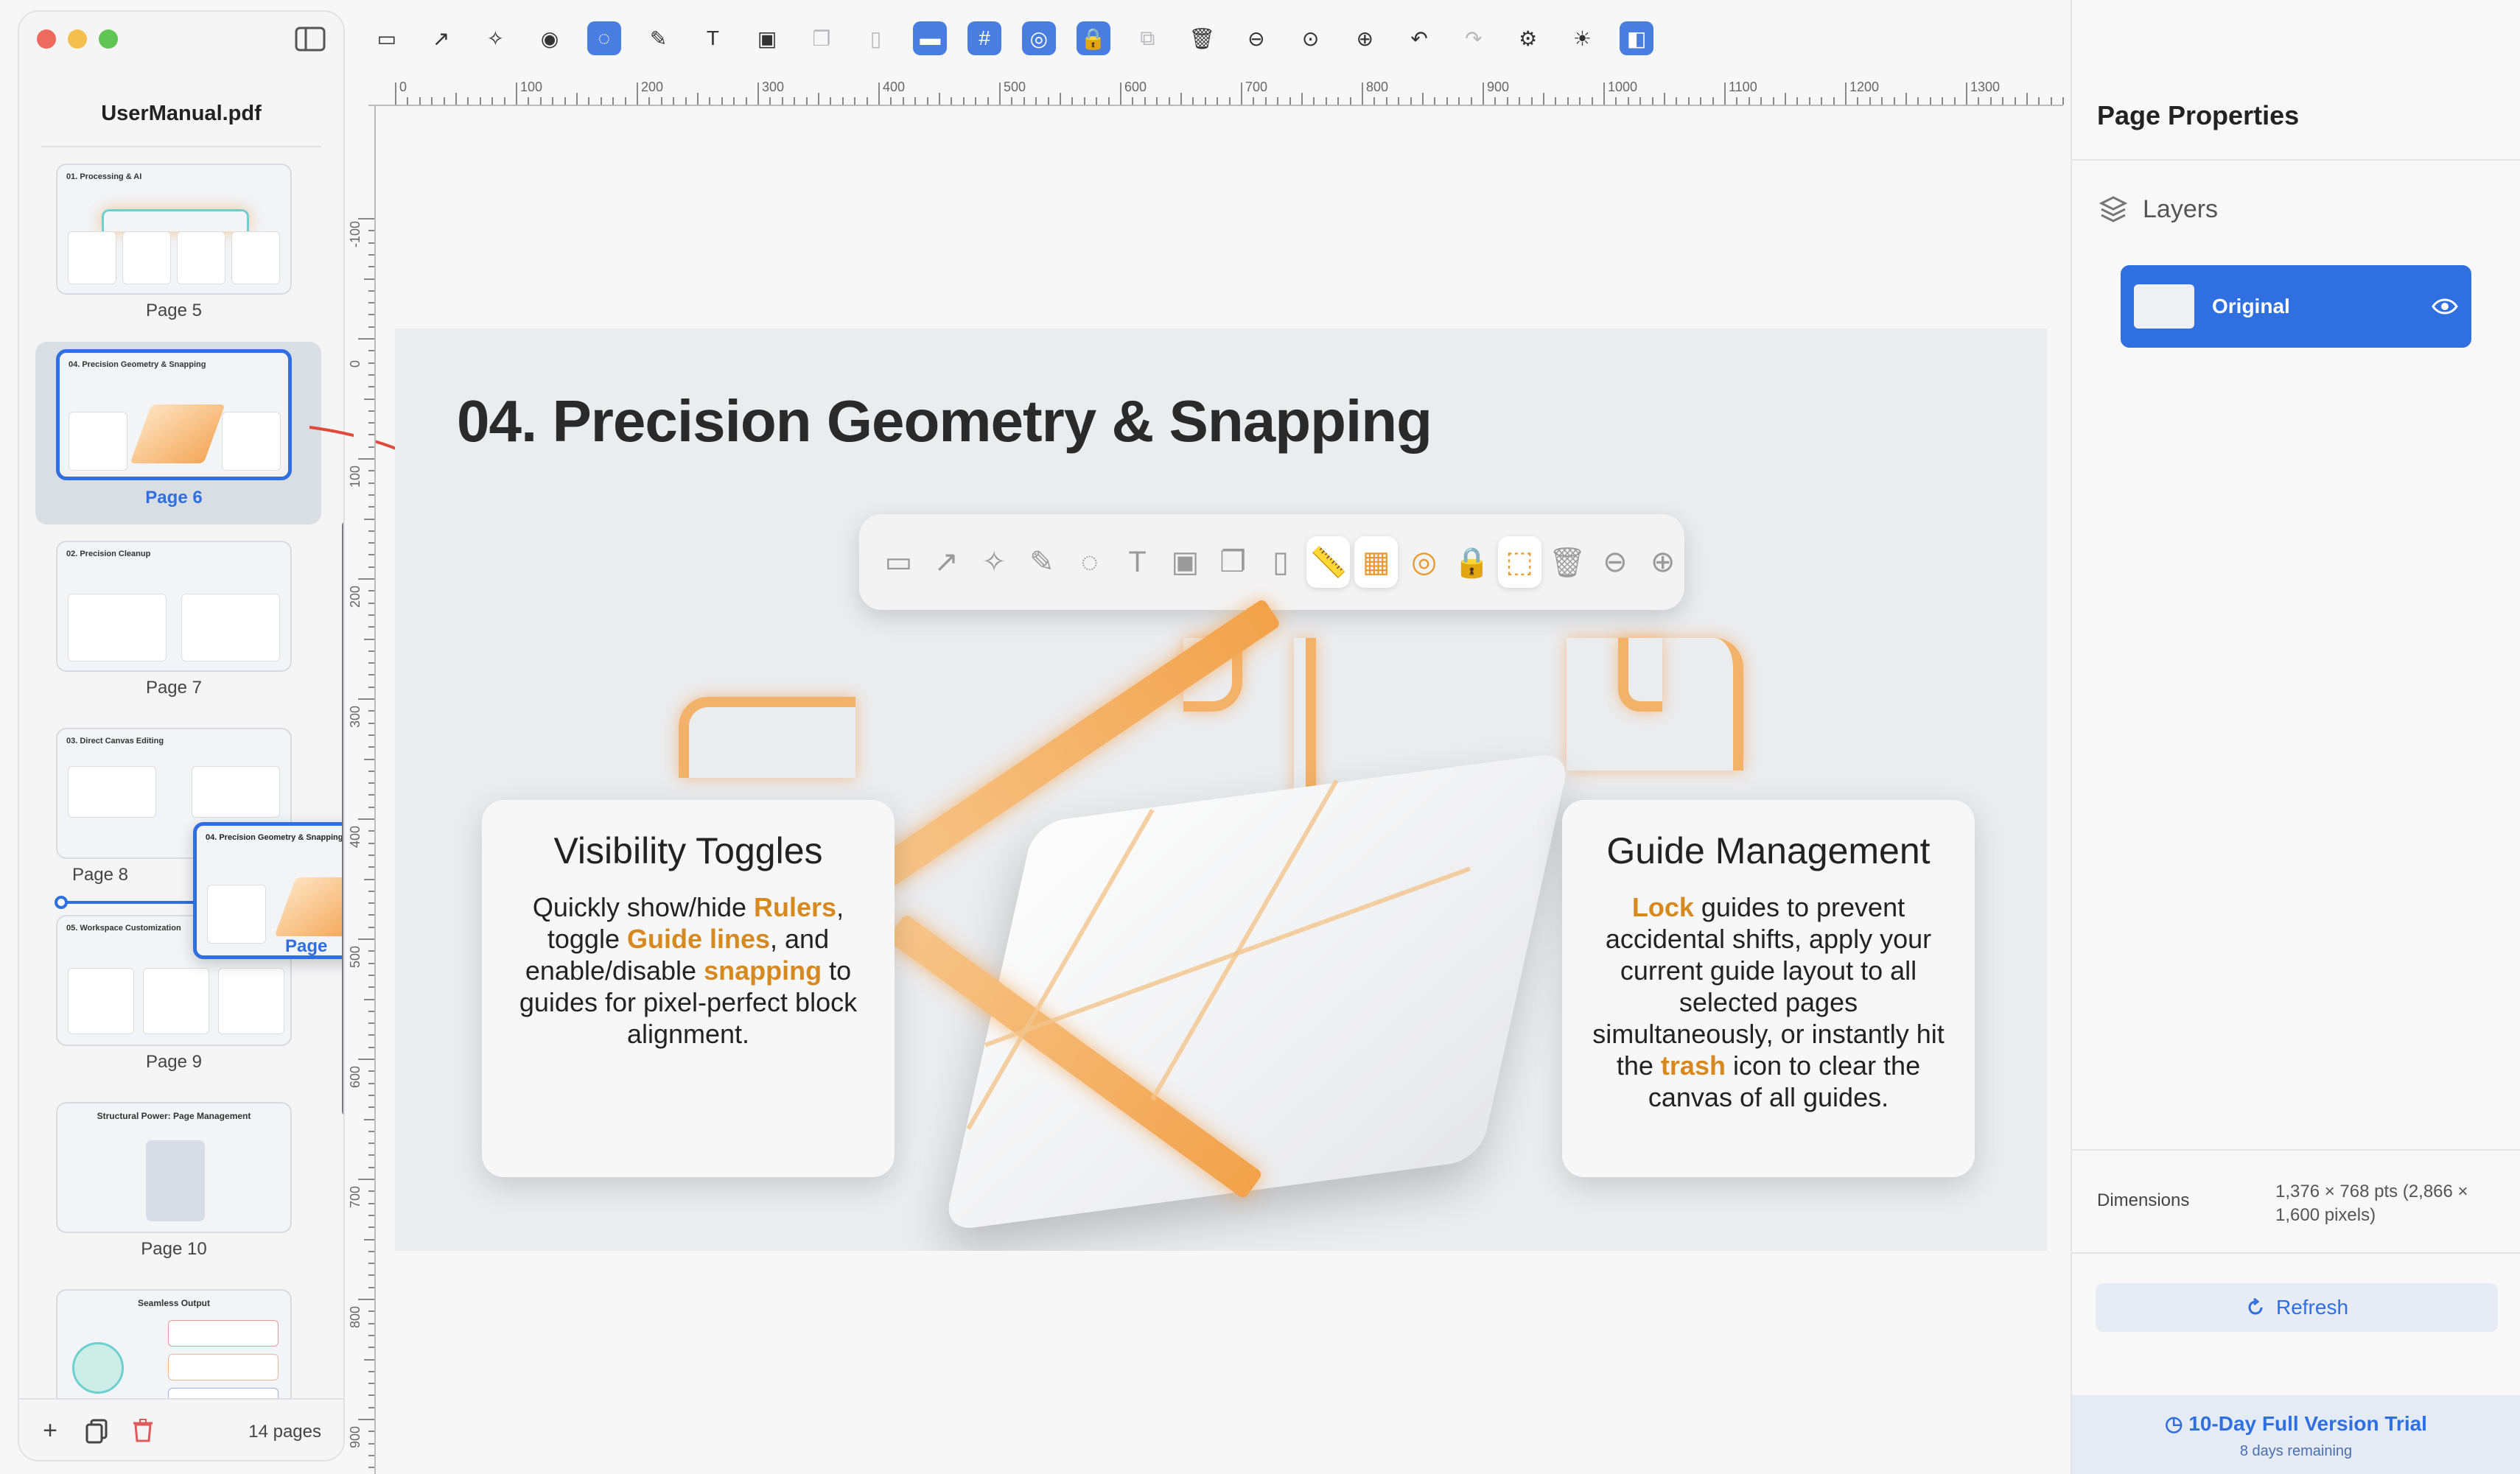 This screenshot has width=2520, height=1474. I want to click on page-thumbnail: Seamless Output, so click(174, 1353).